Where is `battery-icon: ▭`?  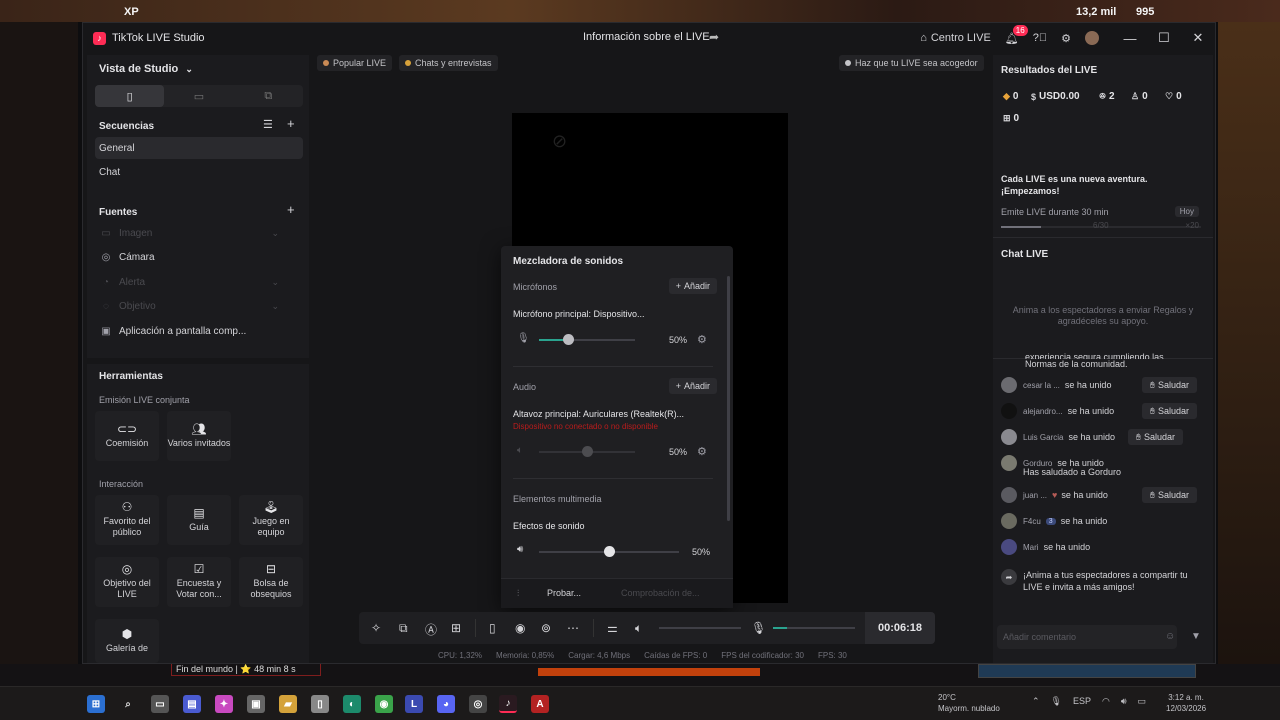
battery-icon: ▭ is located at coordinates (1142, 701).